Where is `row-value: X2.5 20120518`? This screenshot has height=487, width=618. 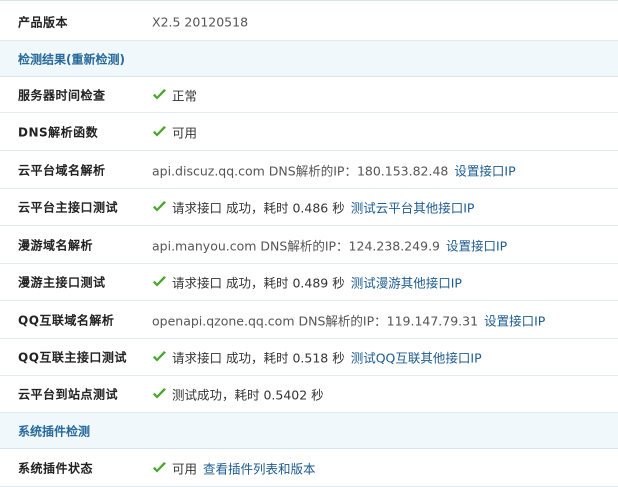 row-value: X2.5 20120518 is located at coordinates (200, 22).